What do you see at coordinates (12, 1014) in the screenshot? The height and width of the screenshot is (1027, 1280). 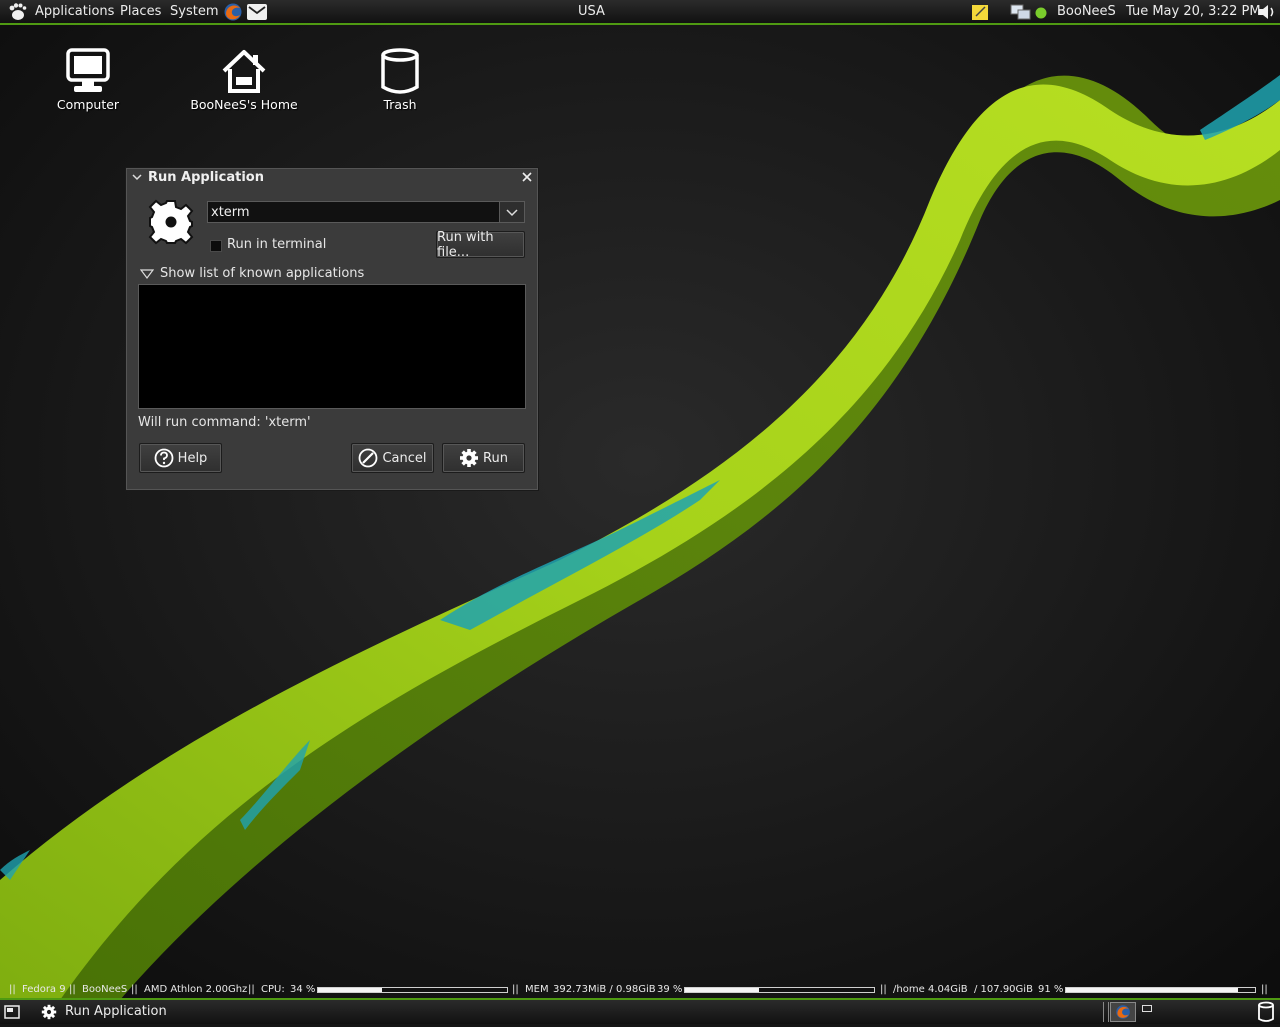 I see `show-desktop-icon` at bounding box center [12, 1014].